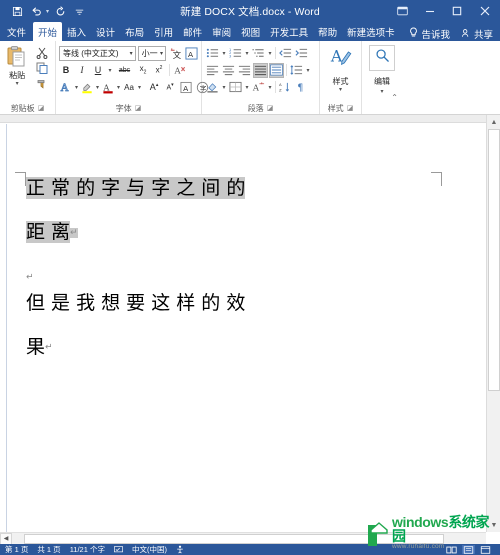  What do you see at coordinates (270, 53) in the screenshot?
I see `multilevel-caret: ▾` at bounding box center [270, 53].